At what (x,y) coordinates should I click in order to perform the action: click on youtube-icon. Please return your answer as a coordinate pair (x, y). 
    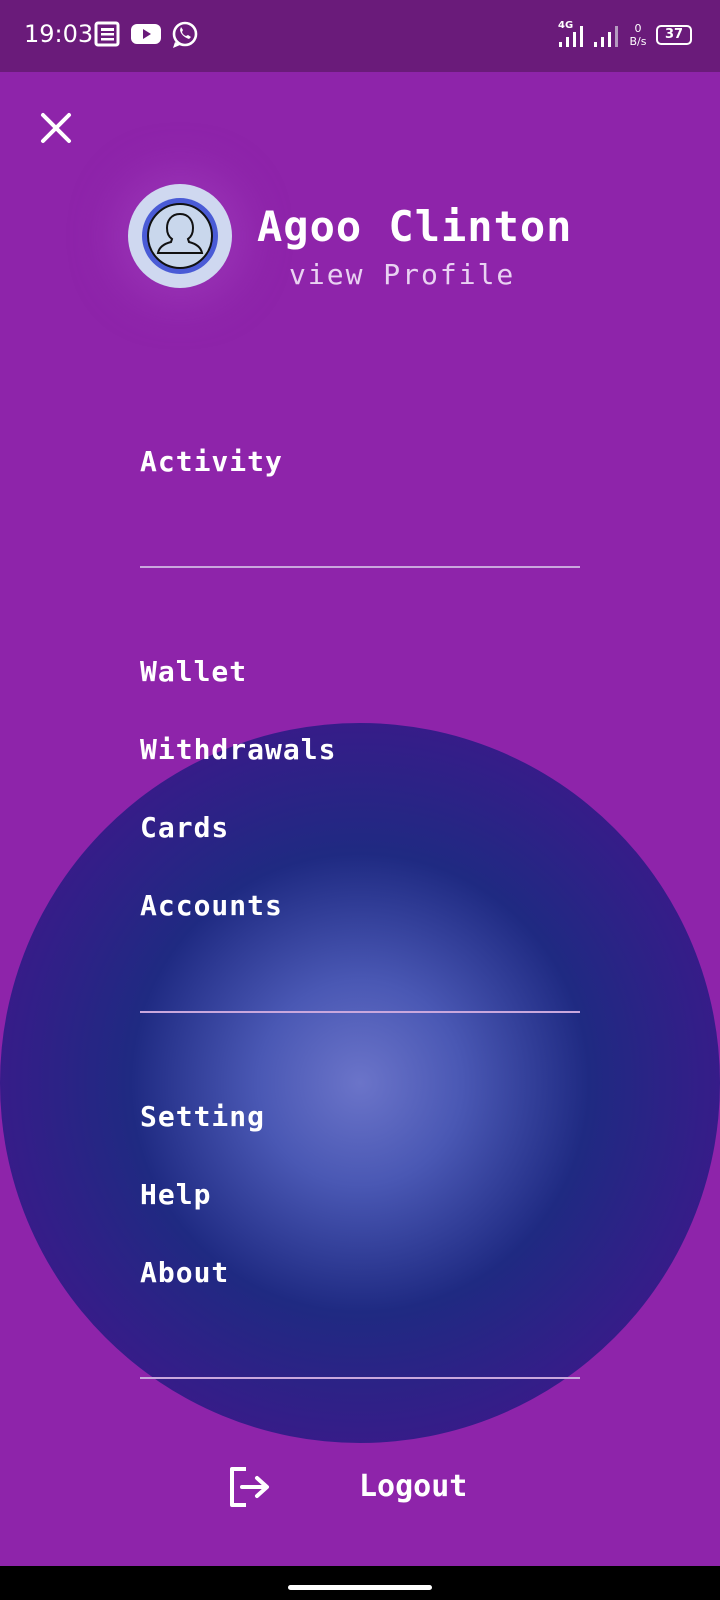
    Looking at the image, I should click on (146, 34).